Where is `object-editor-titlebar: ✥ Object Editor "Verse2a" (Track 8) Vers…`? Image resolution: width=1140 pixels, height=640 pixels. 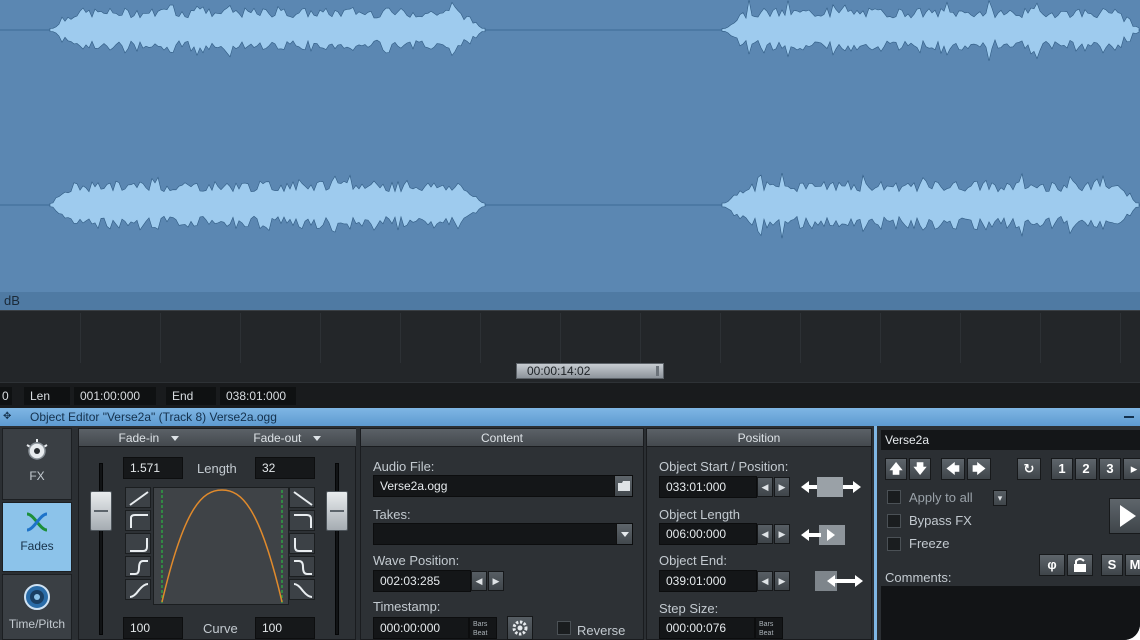
object-editor-titlebar: ✥ Object Editor "Verse2a" (Track 8) Vers… is located at coordinates (570, 417).